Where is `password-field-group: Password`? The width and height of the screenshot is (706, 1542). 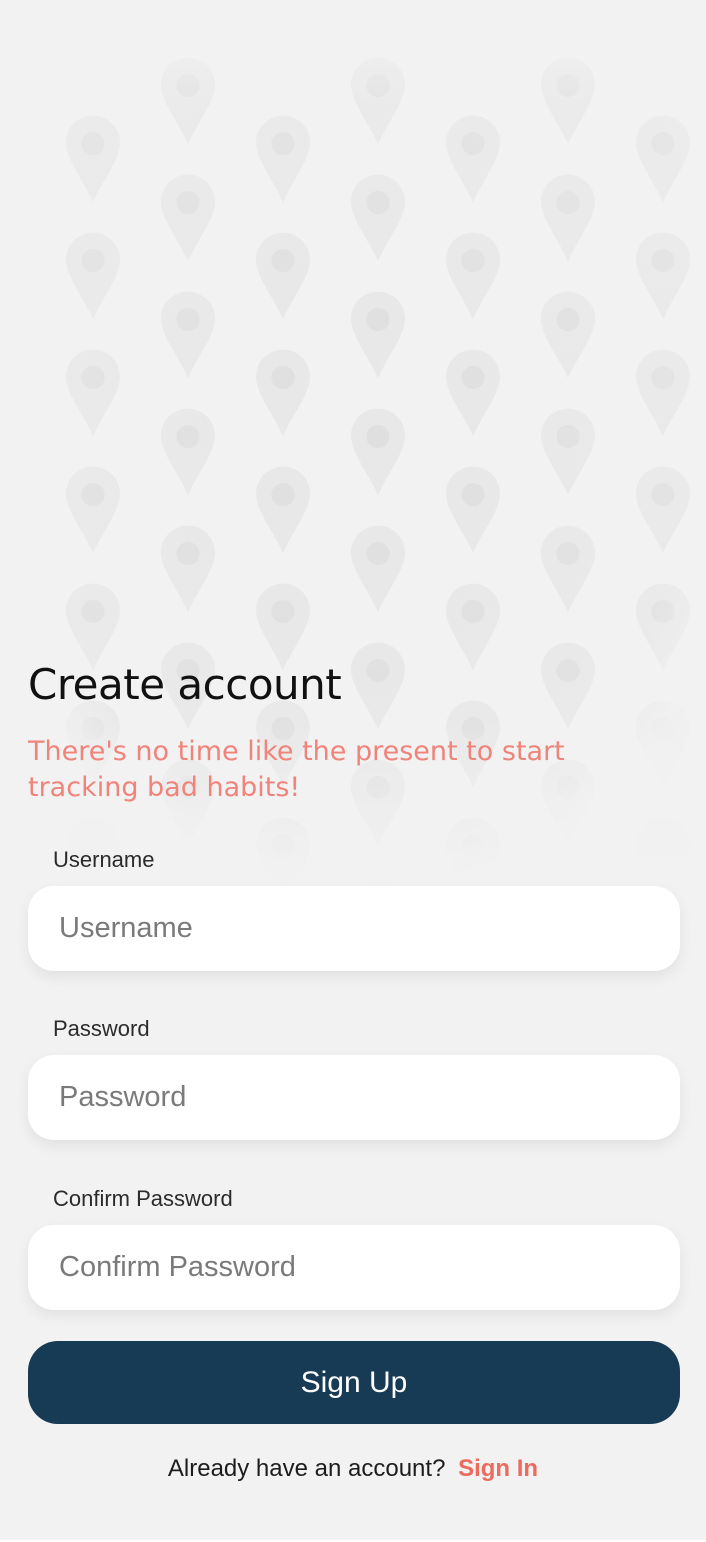
password-field-group: Password is located at coordinates (354, 1077).